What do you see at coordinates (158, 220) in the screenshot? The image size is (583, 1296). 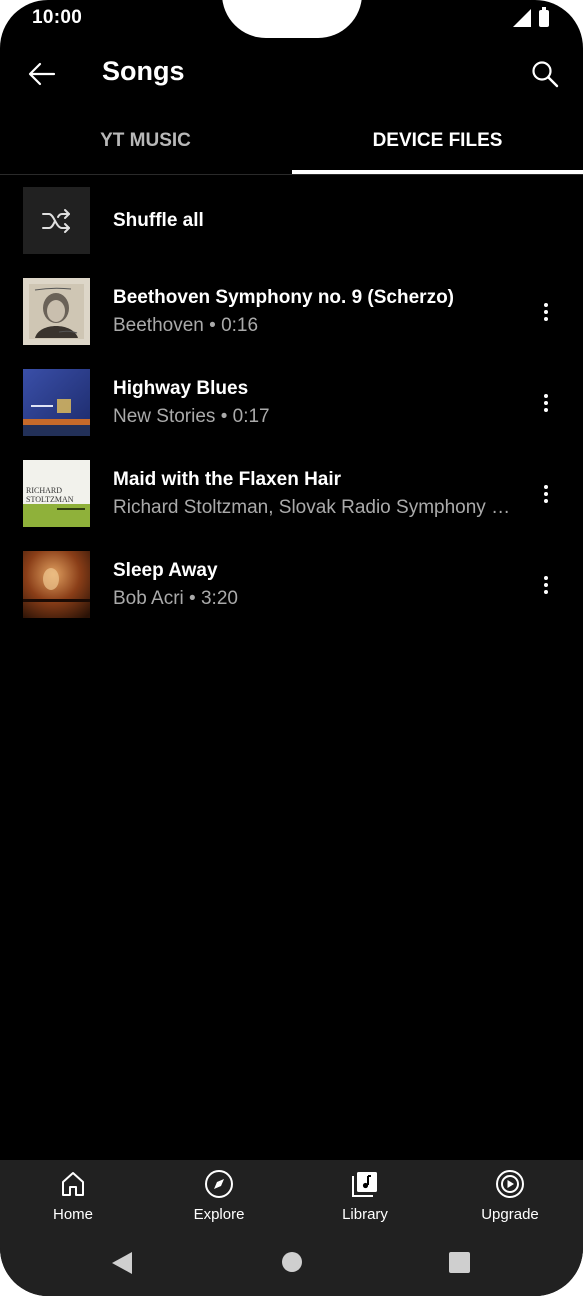 I see `shuffle-all-label: Shuffle all` at bounding box center [158, 220].